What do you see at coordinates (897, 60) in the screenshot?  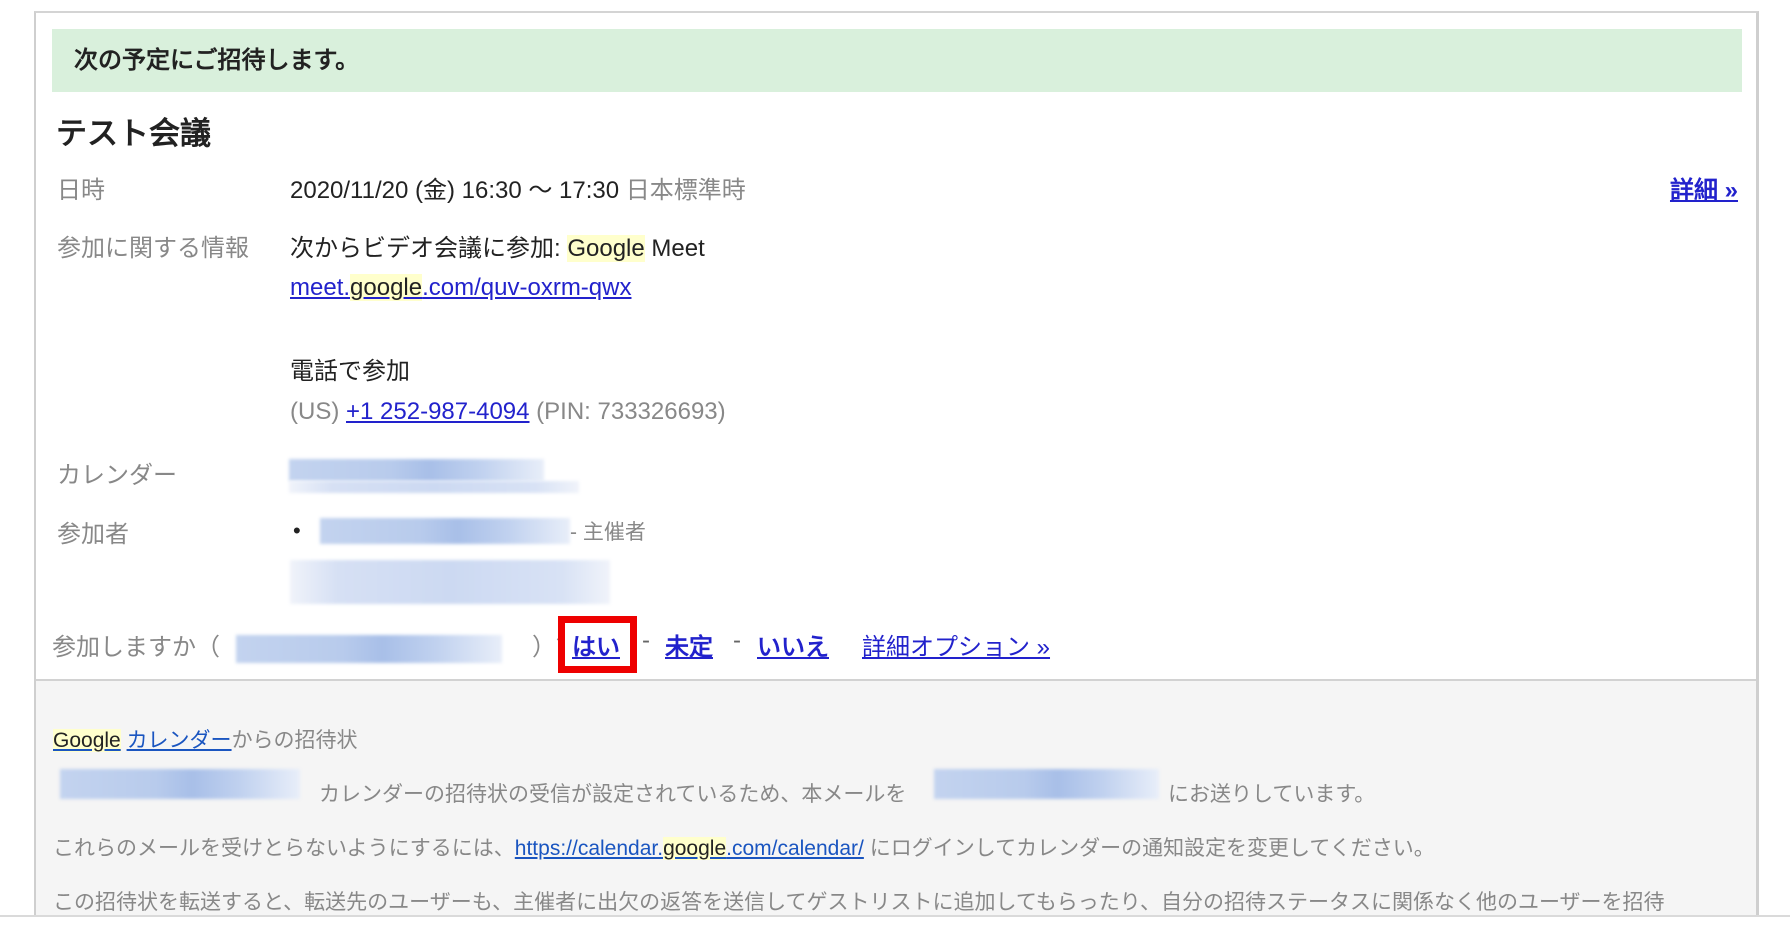 I see `invitation-banner: 次の予定にご招待します。` at bounding box center [897, 60].